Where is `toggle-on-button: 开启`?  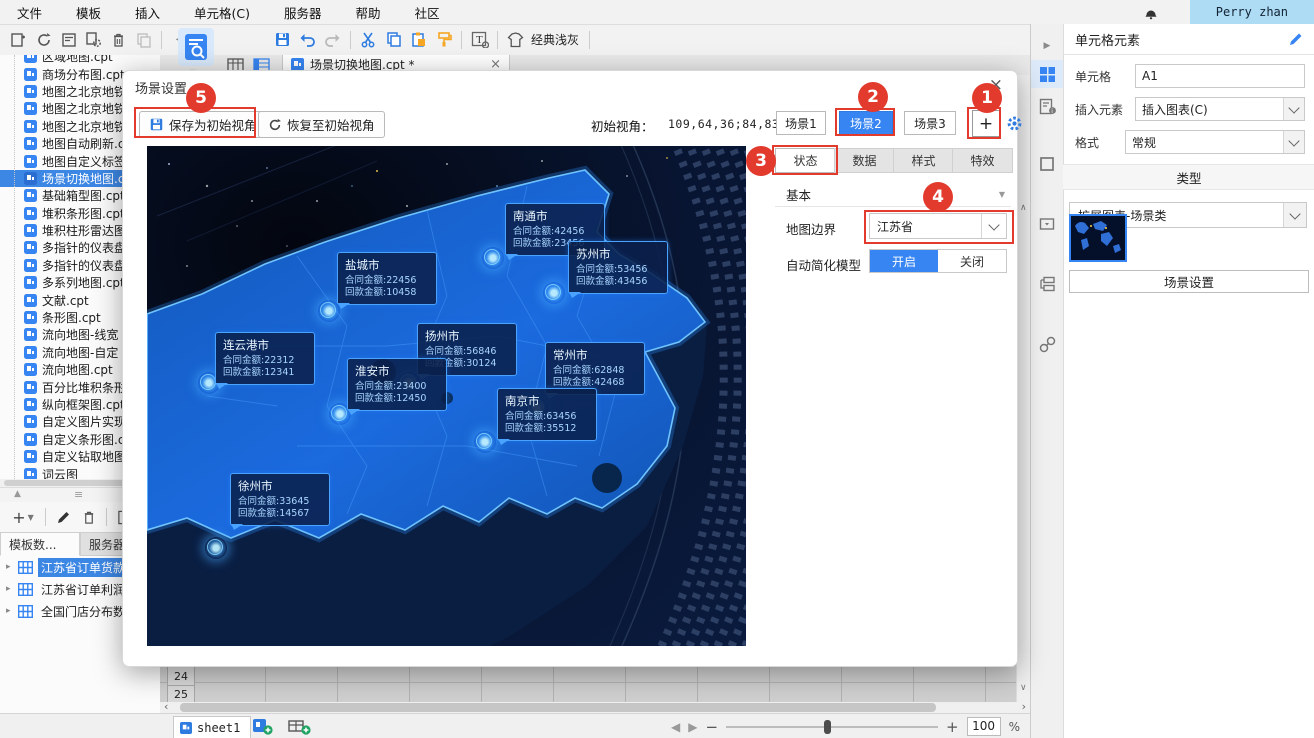 toggle-on-button: 开启 is located at coordinates (904, 261).